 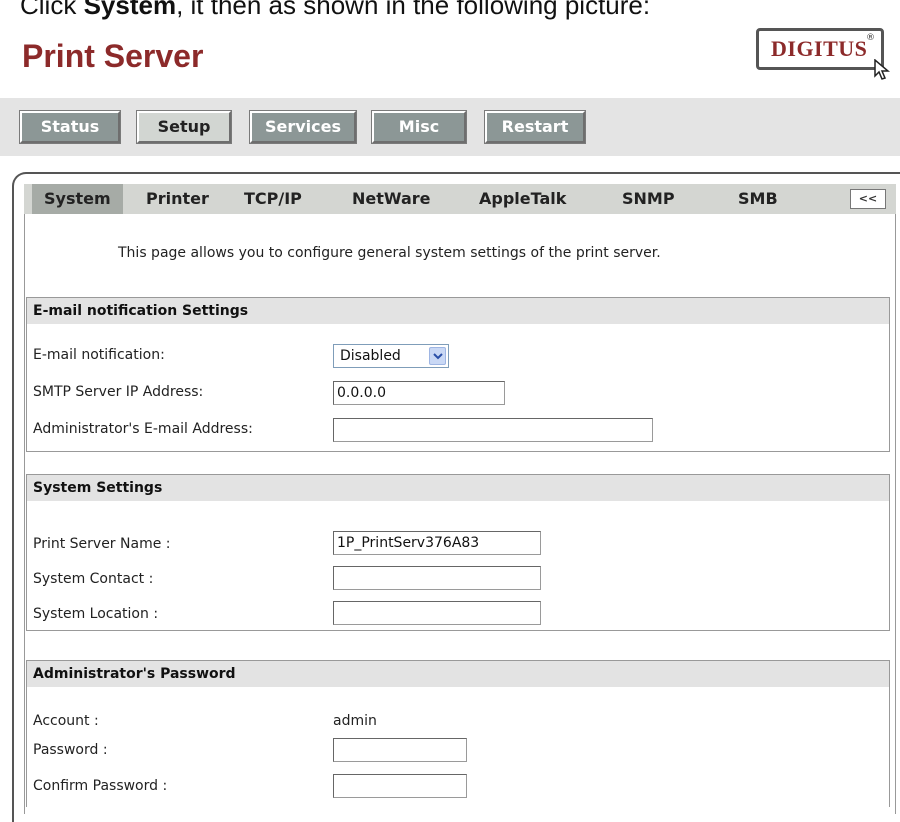 I want to click on email-section-header: E-mail notification Settings, so click(x=458, y=311).